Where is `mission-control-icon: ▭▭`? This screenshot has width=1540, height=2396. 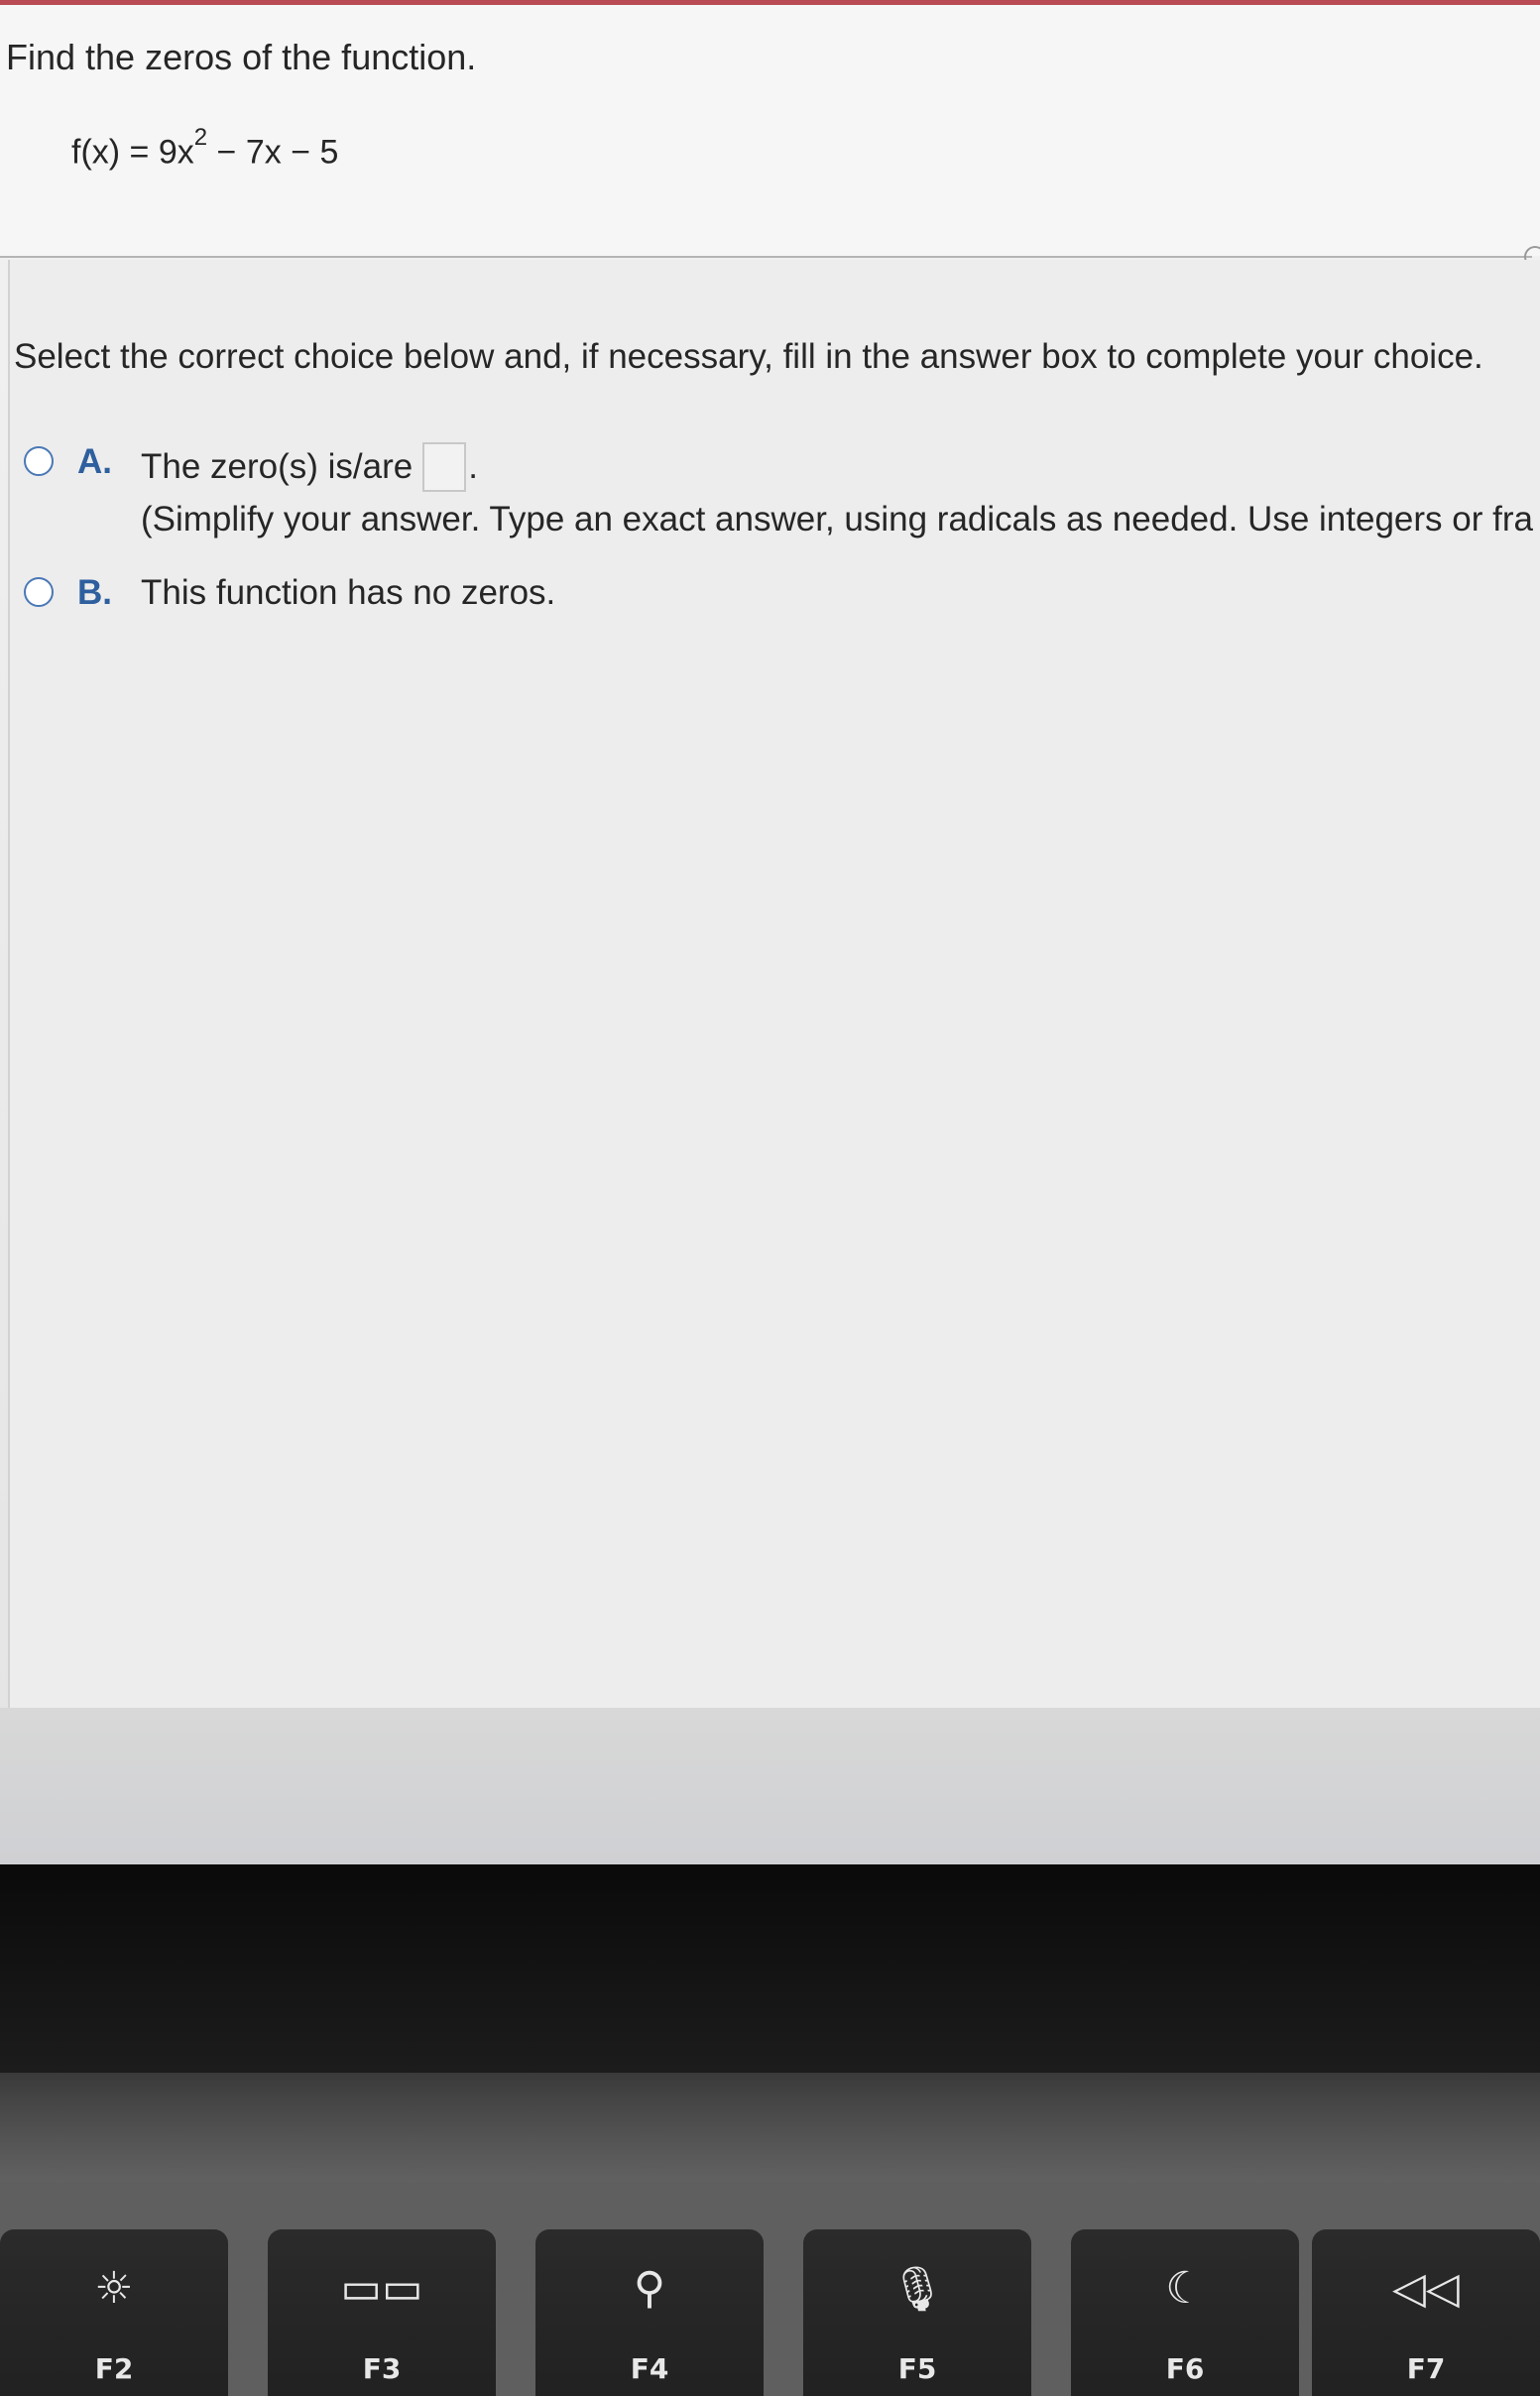
mission-control-icon: ▭▭ is located at coordinates (381, 2288).